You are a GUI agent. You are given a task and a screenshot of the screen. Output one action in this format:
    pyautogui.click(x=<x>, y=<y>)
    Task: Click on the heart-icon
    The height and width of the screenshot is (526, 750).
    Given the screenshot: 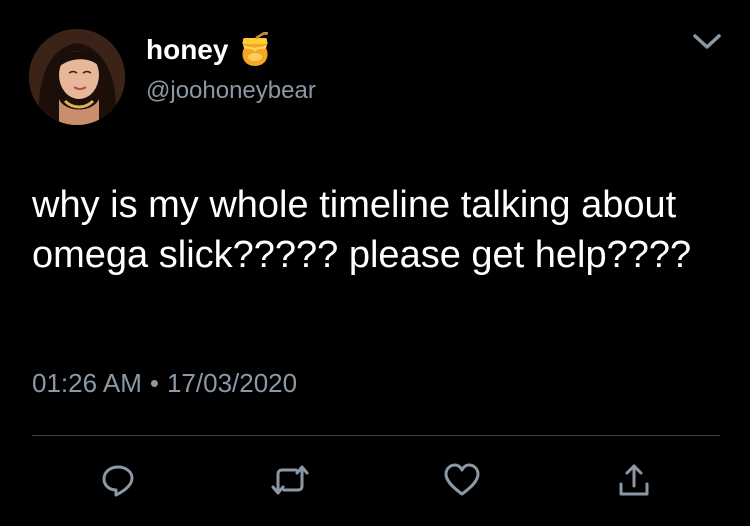 What is the action you would take?
    pyautogui.click(x=462, y=479)
    